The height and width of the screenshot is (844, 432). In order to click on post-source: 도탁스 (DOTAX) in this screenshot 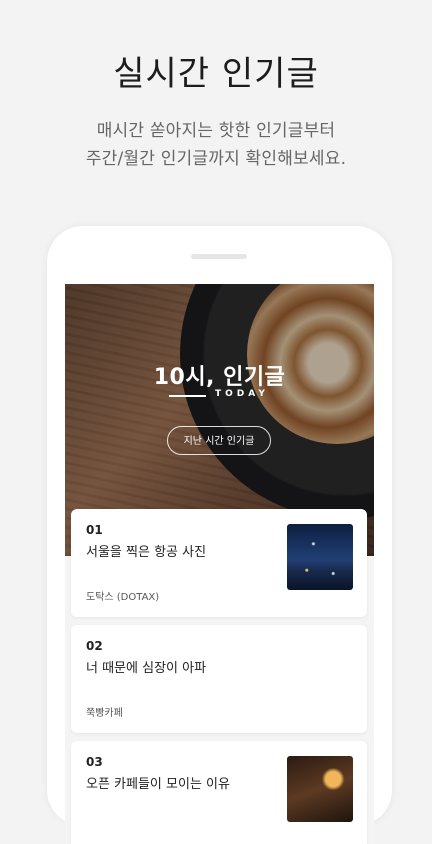, I will do `click(123, 597)`.